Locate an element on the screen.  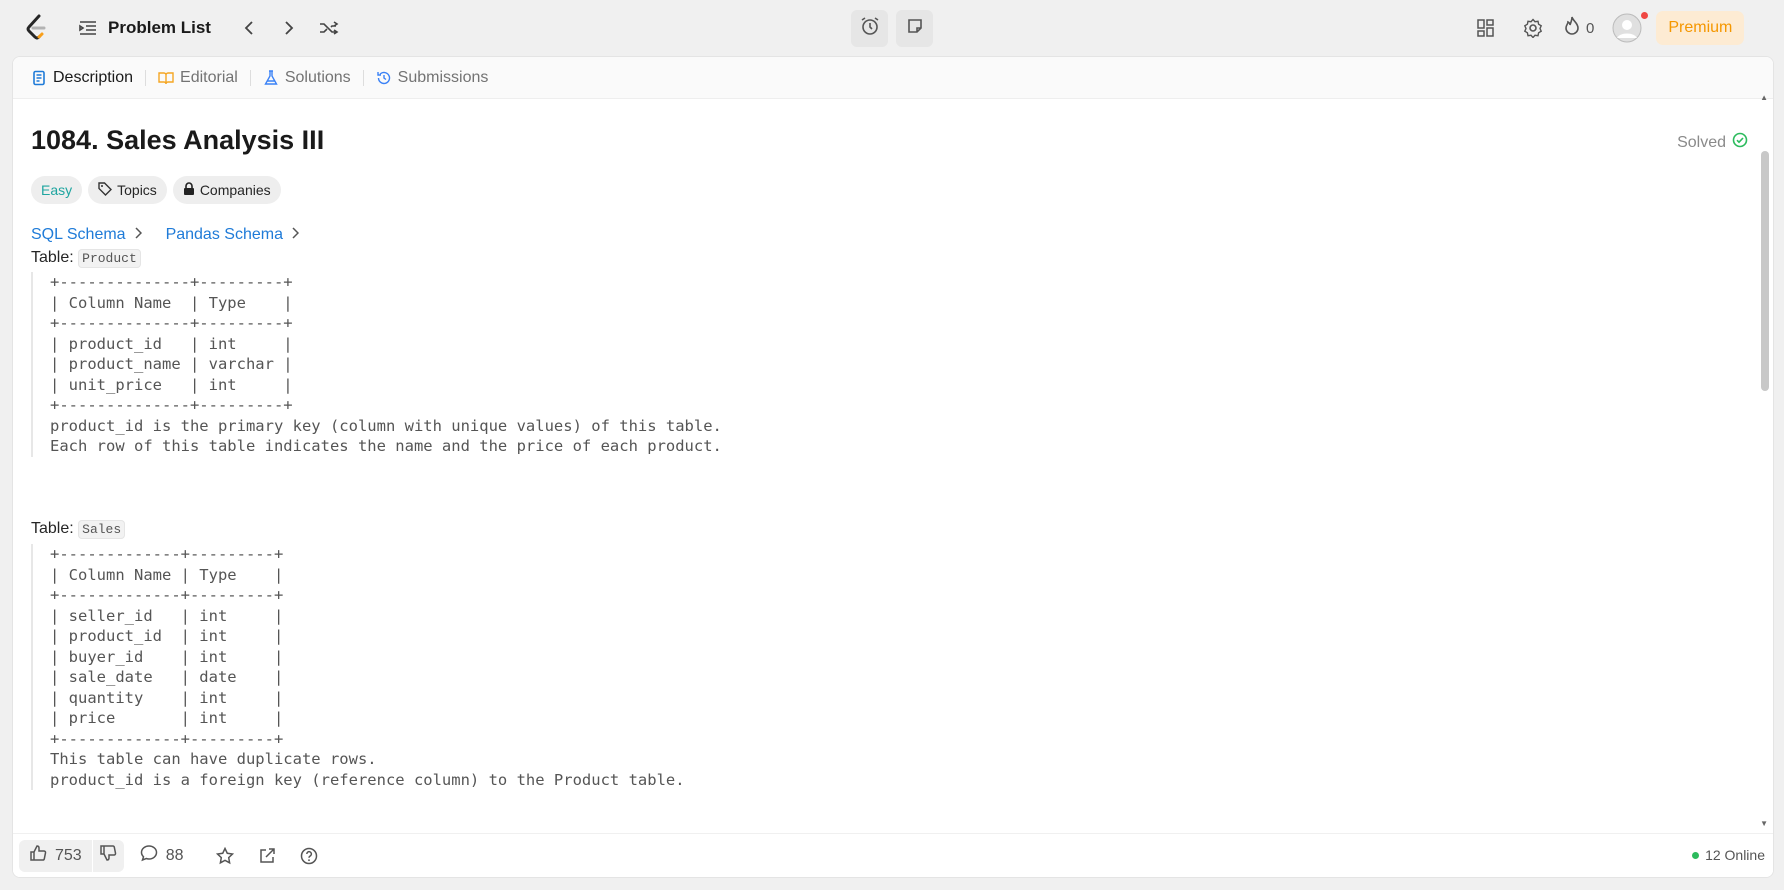
online-dot is located at coordinates (1696, 855).